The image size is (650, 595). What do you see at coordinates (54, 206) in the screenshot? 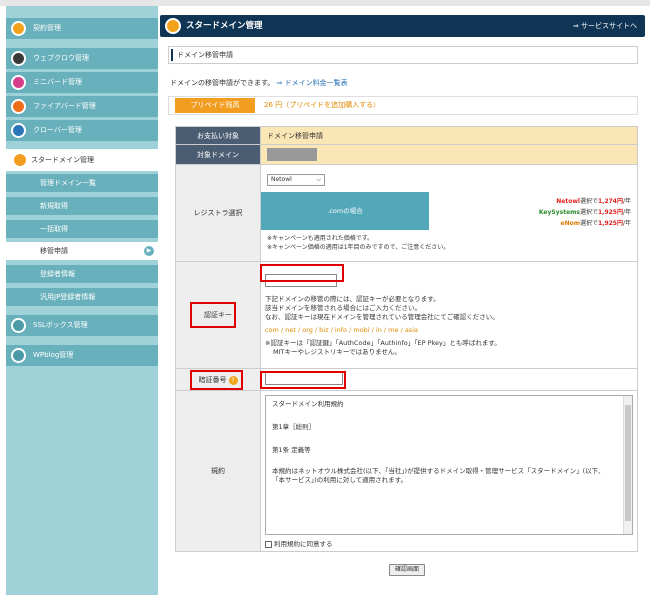
I see `sidebar-sub-label: 新規取得` at bounding box center [54, 206].